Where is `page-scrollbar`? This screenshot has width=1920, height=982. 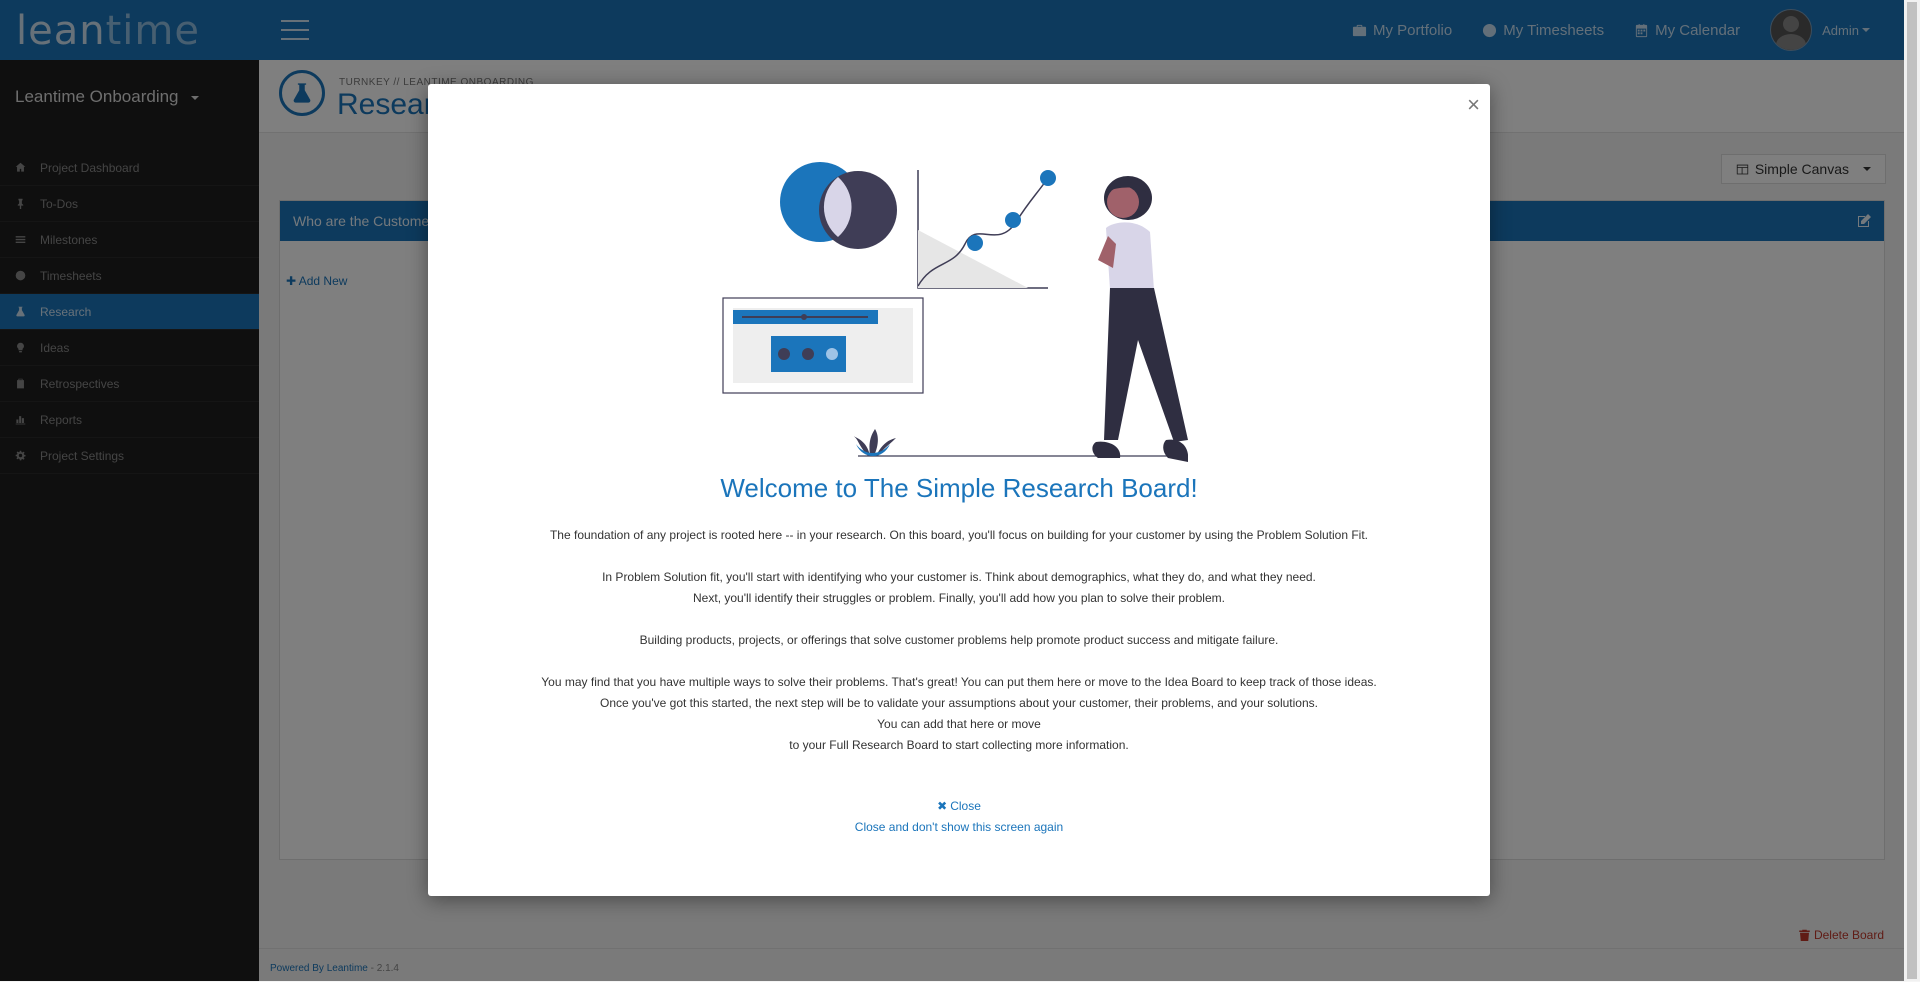 page-scrollbar is located at coordinates (1912, 490).